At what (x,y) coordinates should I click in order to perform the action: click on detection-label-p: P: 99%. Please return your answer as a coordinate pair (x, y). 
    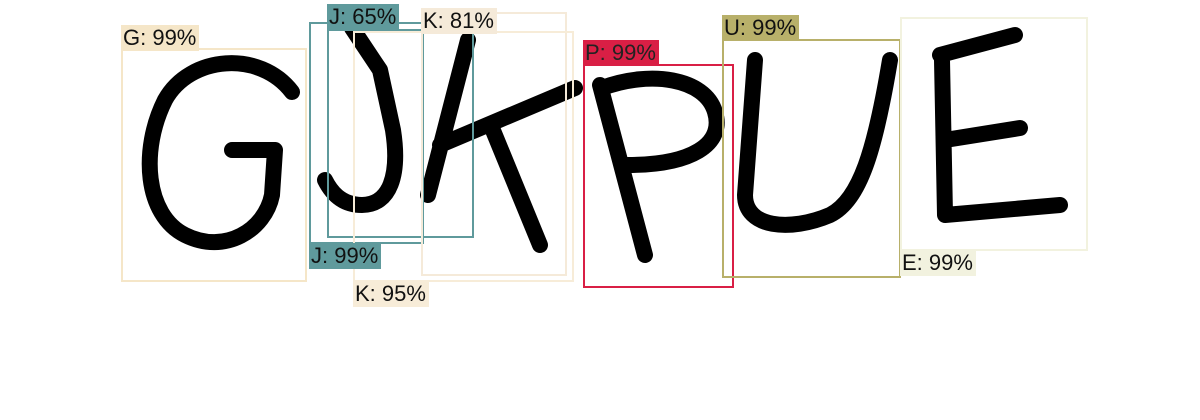
    Looking at the image, I should click on (621, 53).